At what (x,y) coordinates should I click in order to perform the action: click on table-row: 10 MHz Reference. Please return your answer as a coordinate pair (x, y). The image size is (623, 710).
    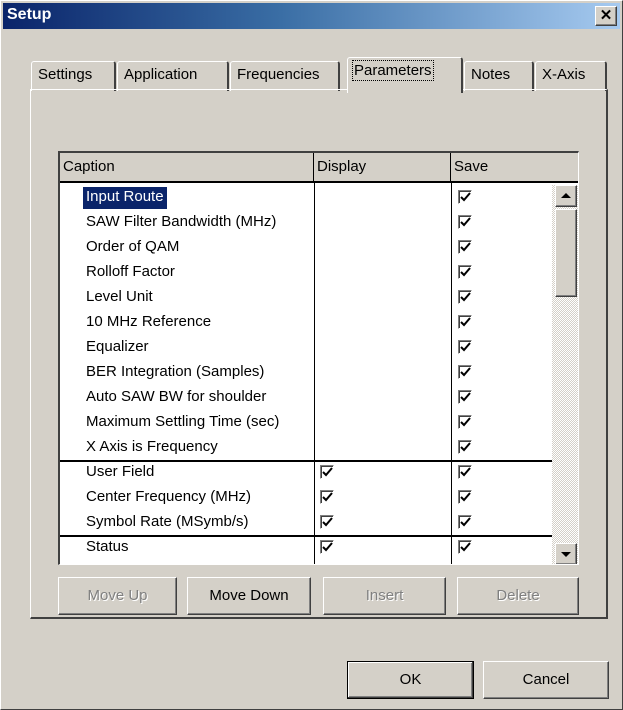
    Looking at the image, I should click on (306, 322).